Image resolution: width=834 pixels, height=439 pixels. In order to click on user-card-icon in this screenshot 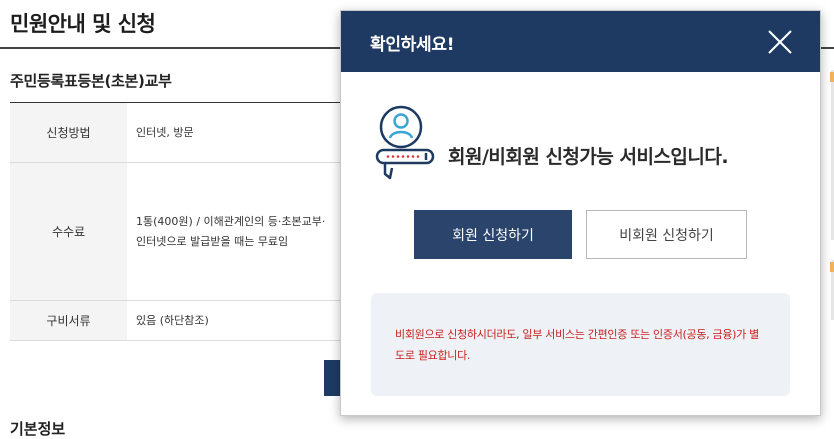, I will do `click(405, 142)`.